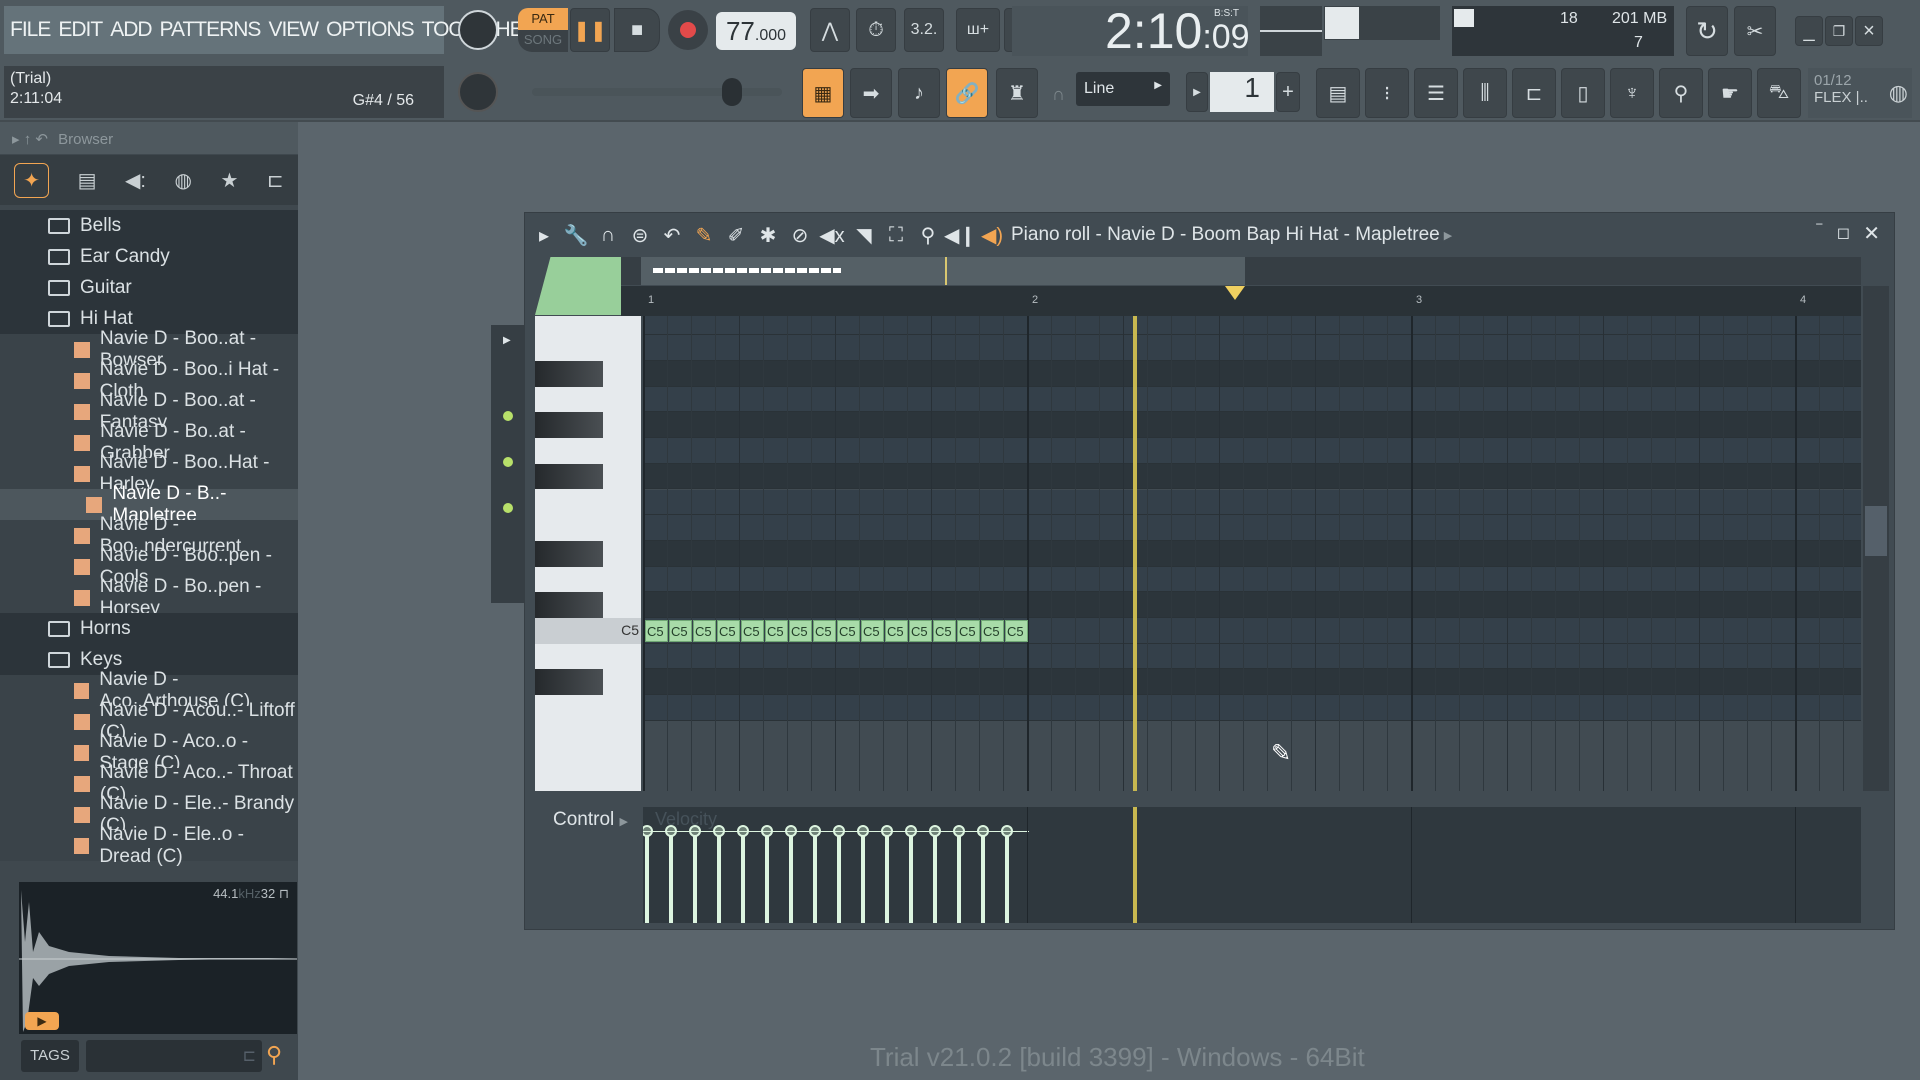 The image size is (1920, 1080). I want to click on pr-close-button: ✕, so click(1871, 233).